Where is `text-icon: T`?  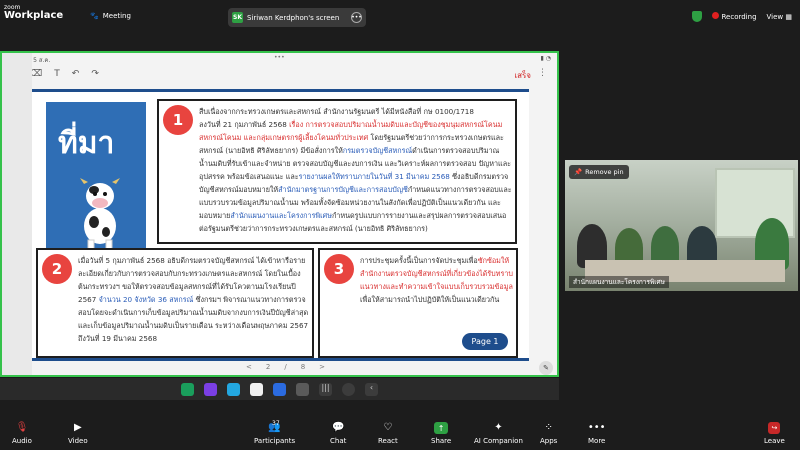 text-icon: T is located at coordinates (57, 74).